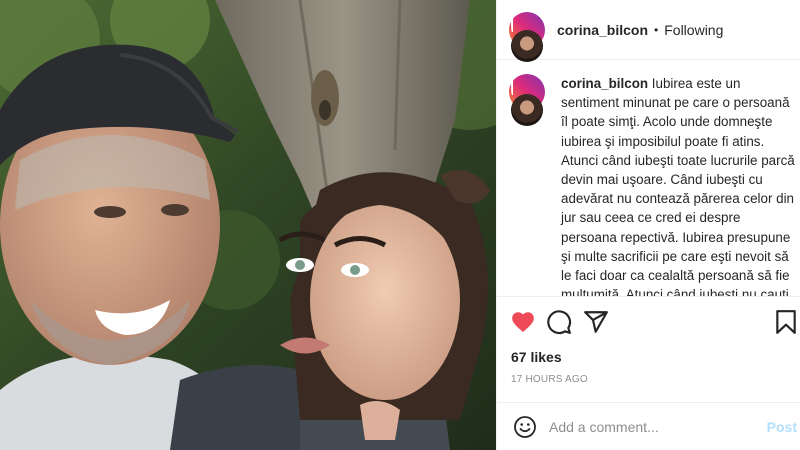 This screenshot has width=800, height=450. What do you see at coordinates (602, 30) in the screenshot?
I see `author-username: corina_bilcon` at bounding box center [602, 30].